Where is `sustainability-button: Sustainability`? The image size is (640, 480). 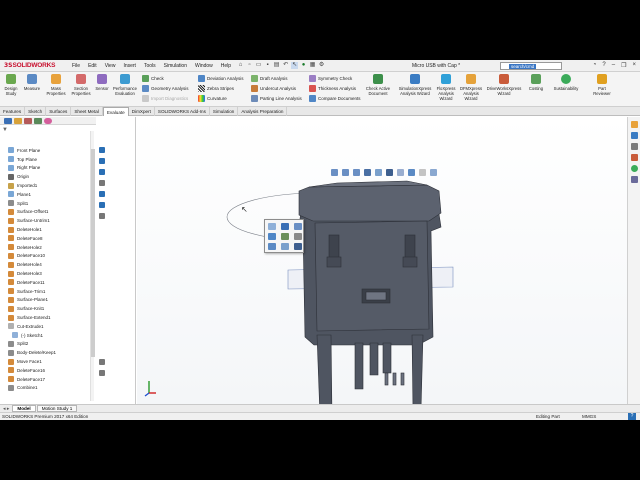 sustainability-button: Sustainability is located at coordinates (566, 82).